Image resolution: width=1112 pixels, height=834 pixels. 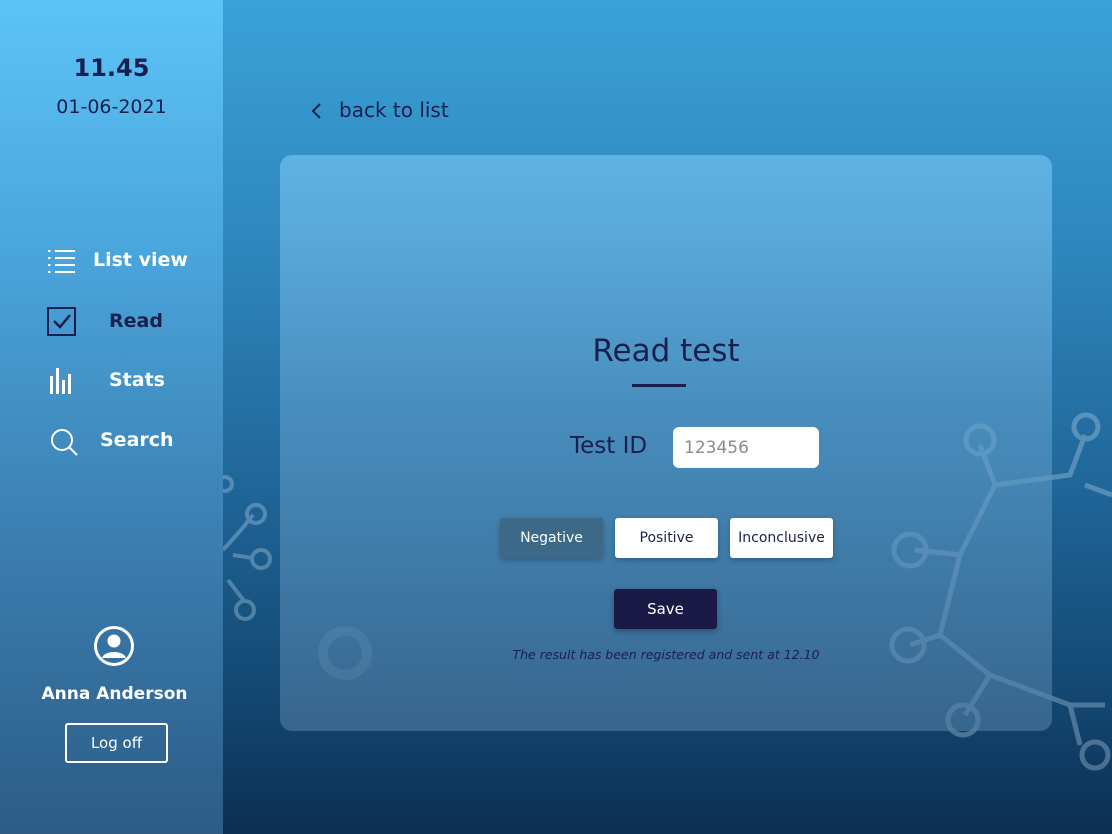 What do you see at coordinates (63, 441) in the screenshot?
I see `search-icon` at bounding box center [63, 441].